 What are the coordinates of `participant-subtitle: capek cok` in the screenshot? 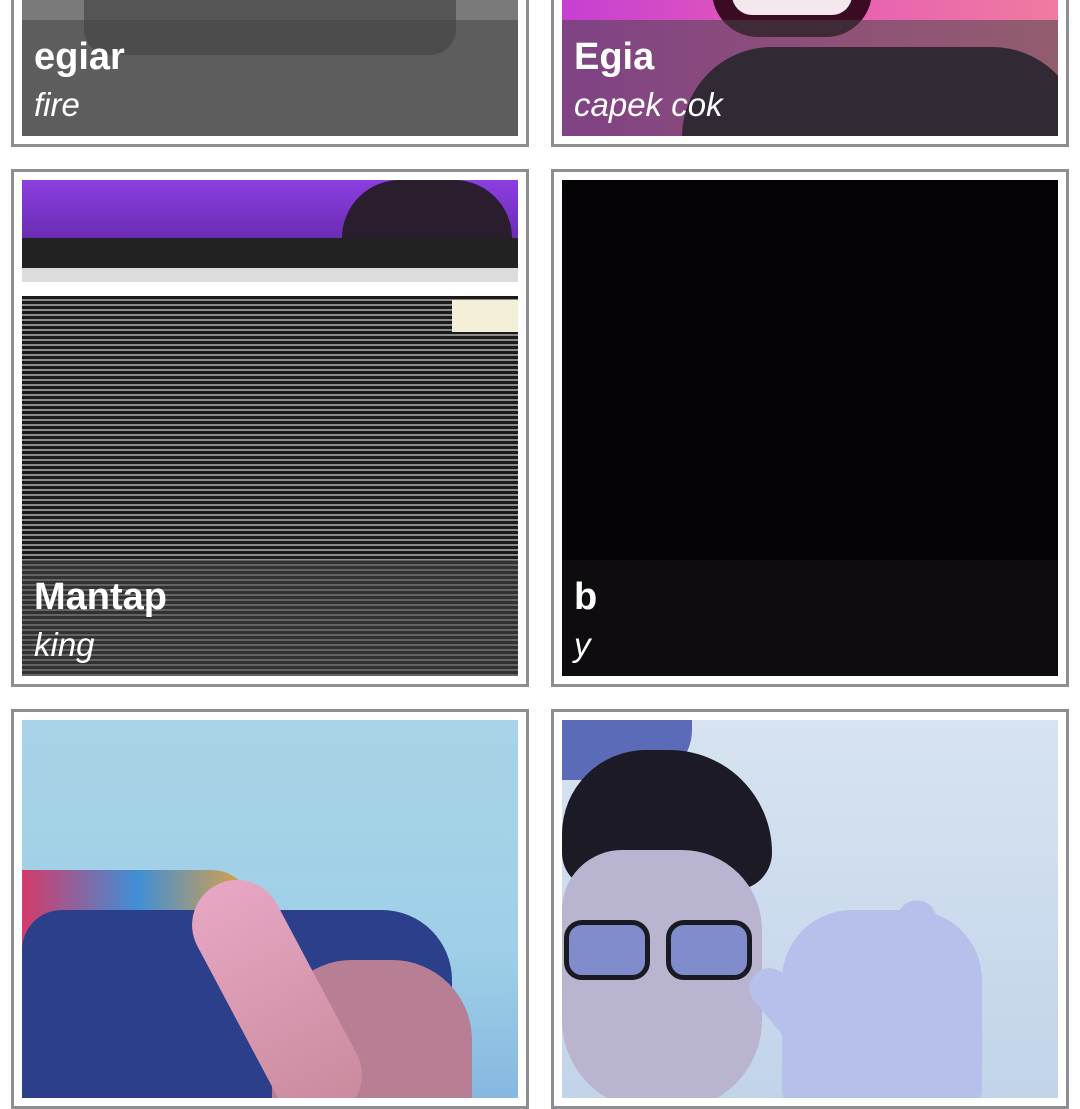 It's located at (648, 104).